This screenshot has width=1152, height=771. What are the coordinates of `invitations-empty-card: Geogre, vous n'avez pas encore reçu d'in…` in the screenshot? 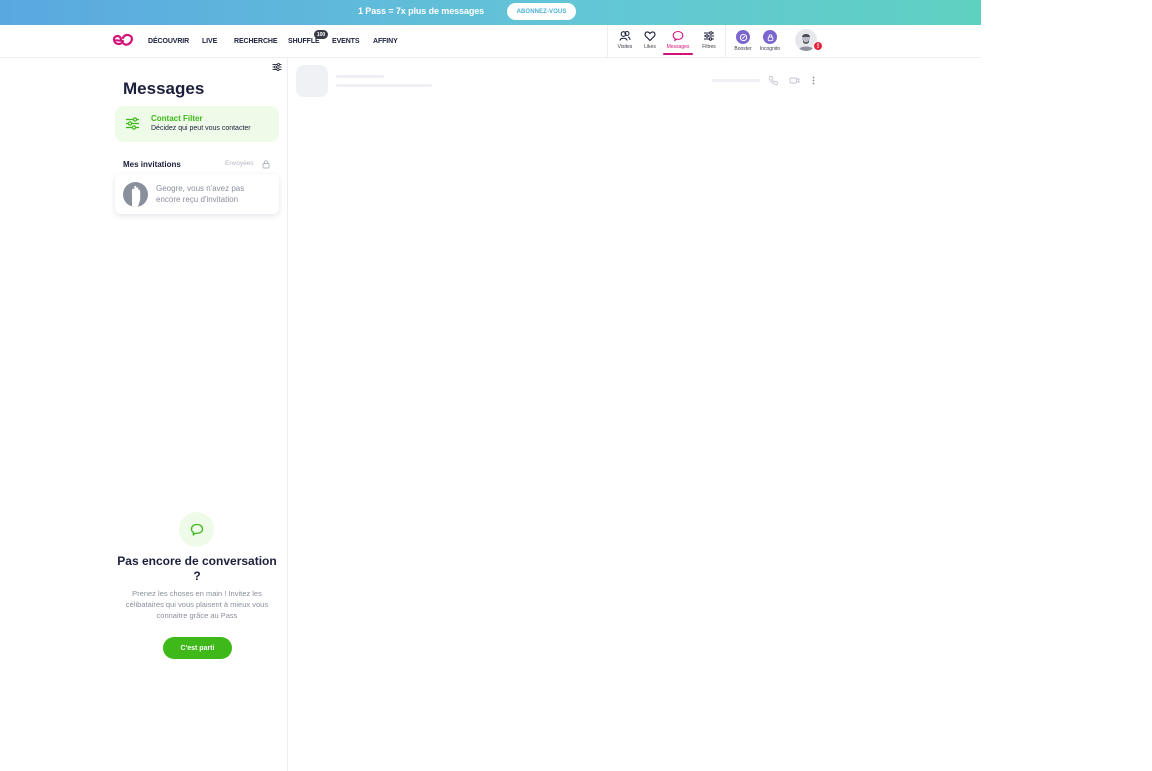 It's located at (197, 194).